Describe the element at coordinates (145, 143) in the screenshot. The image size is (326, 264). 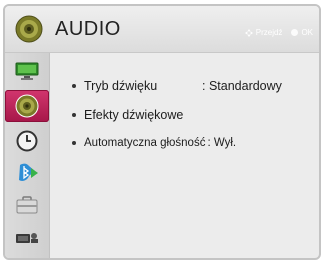
I see `menu-item-label: Automatyczna głośność` at that location.